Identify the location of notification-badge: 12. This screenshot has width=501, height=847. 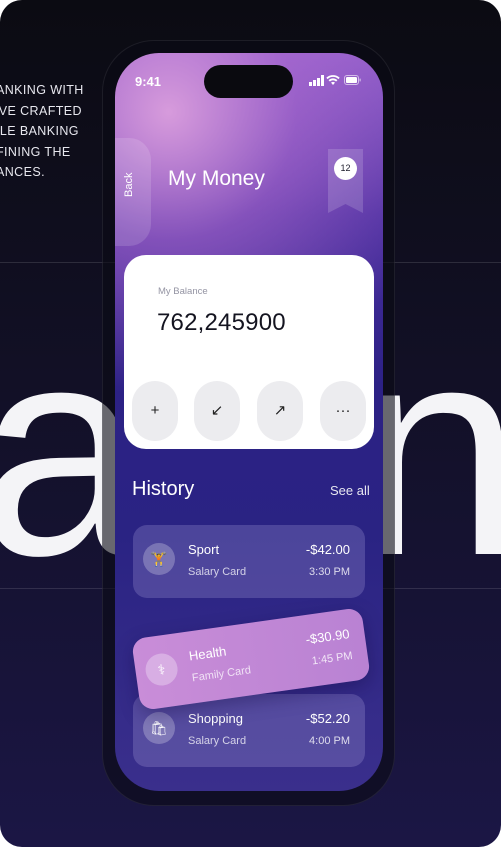
(345, 168).